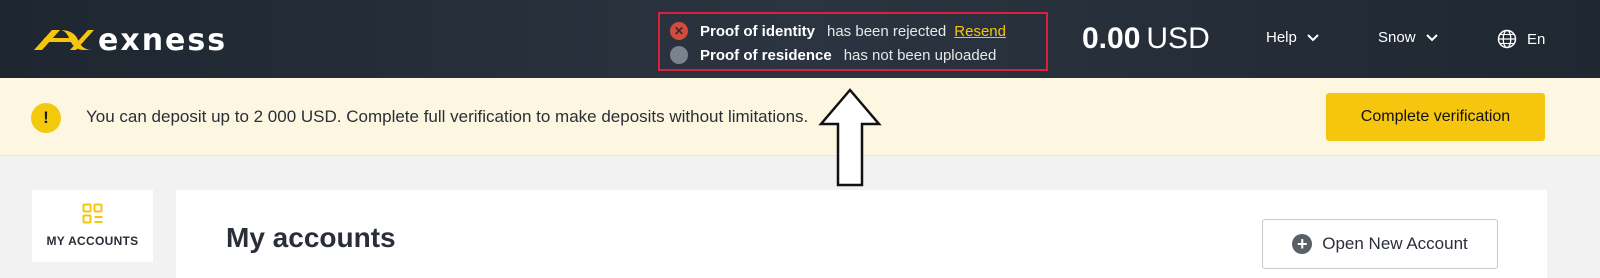  What do you see at coordinates (679, 31) in the screenshot?
I see `rejected-icon: ✕` at bounding box center [679, 31].